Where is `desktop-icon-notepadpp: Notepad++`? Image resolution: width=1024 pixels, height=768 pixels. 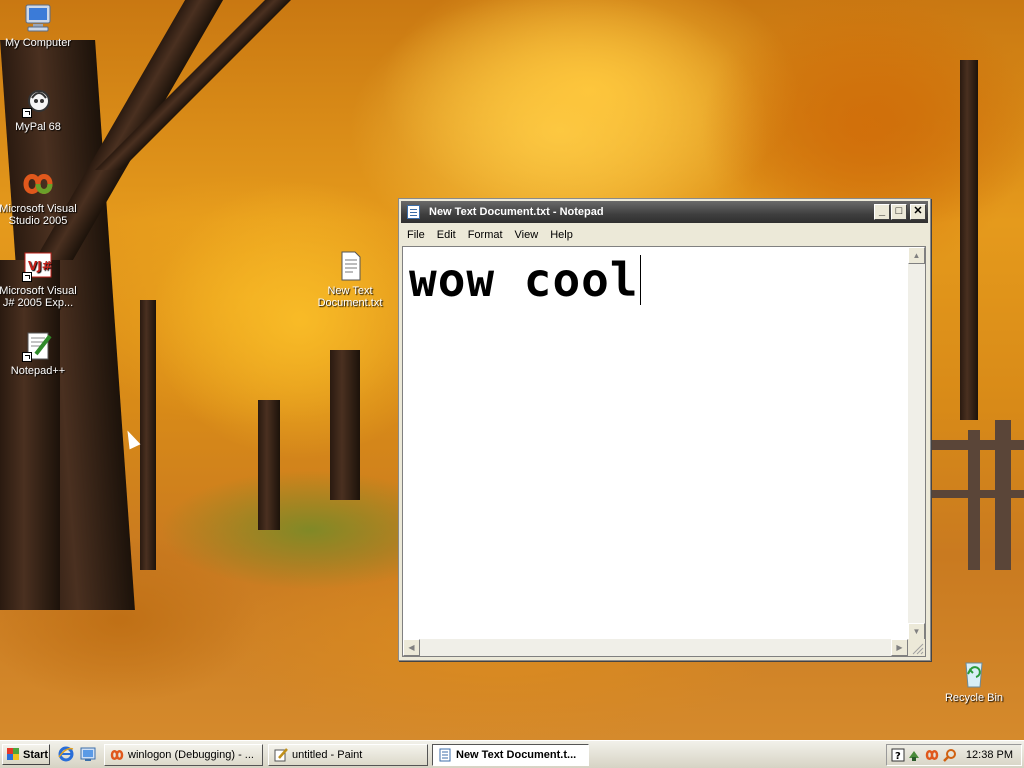 desktop-icon-notepadpp: Notepad++ is located at coordinates (39, 353).